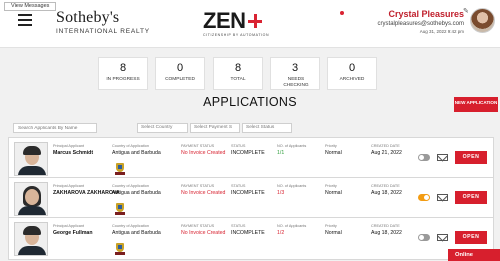 This screenshot has width=500, height=261. Describe the element at coordinates (86, 193) in the screenshot. I see `applicant-name: ZAKHAROVA ZAKHAROVA` at that location.